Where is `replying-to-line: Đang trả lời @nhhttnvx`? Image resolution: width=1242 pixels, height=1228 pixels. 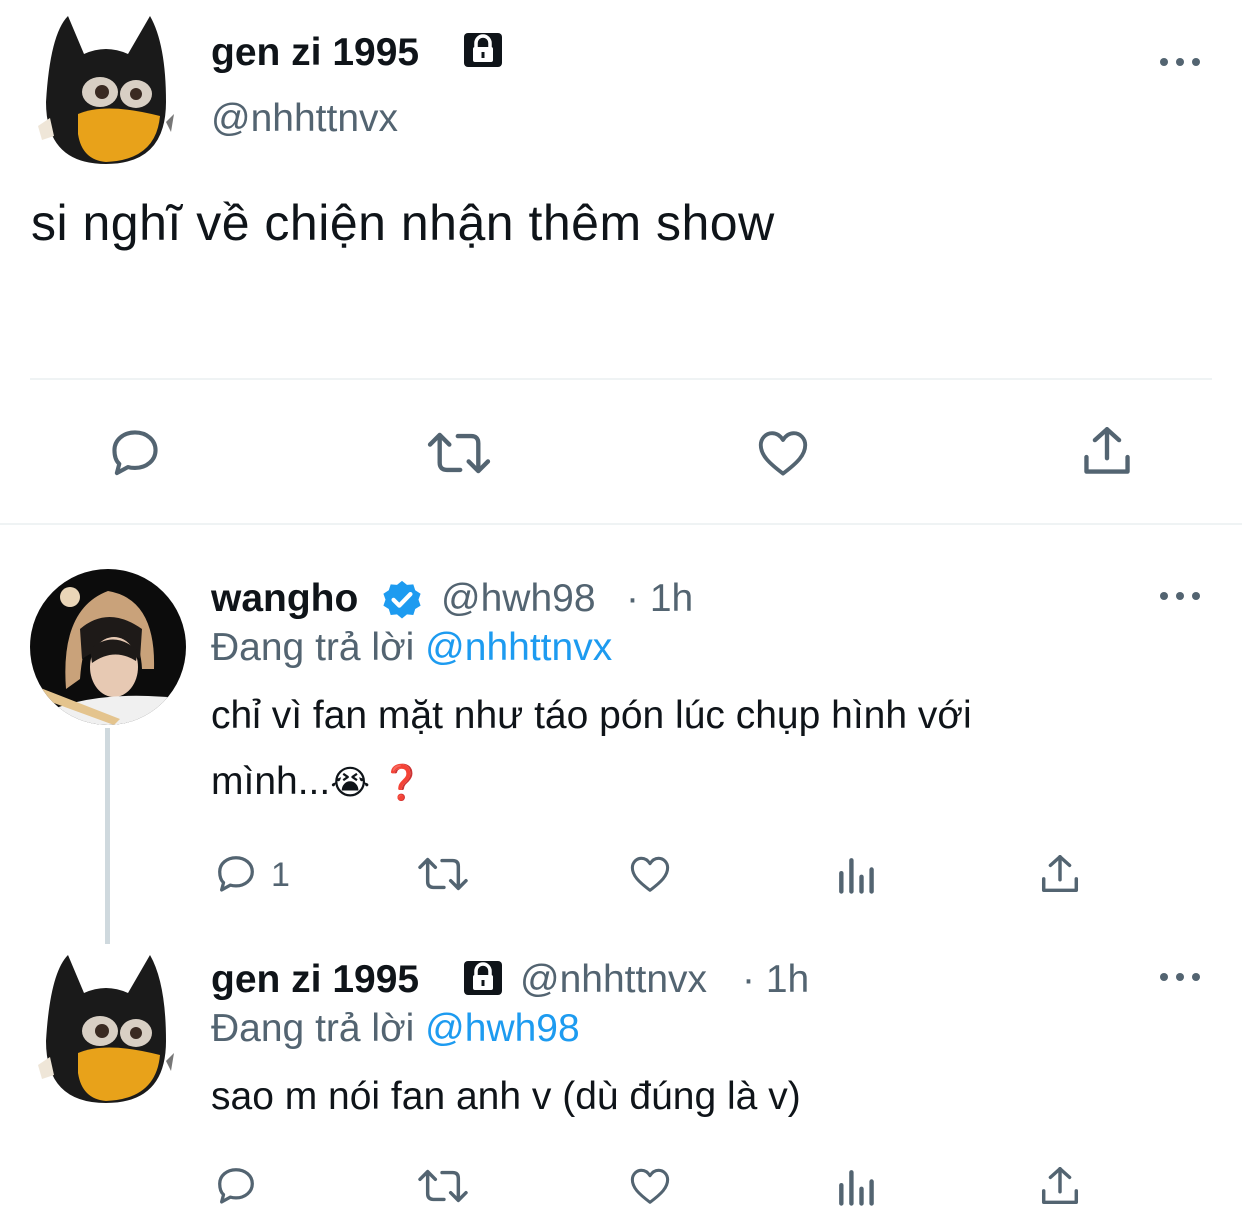
replying-to-line: Đang trả lời @nhhttnvx is located at coordinates (411, 648).